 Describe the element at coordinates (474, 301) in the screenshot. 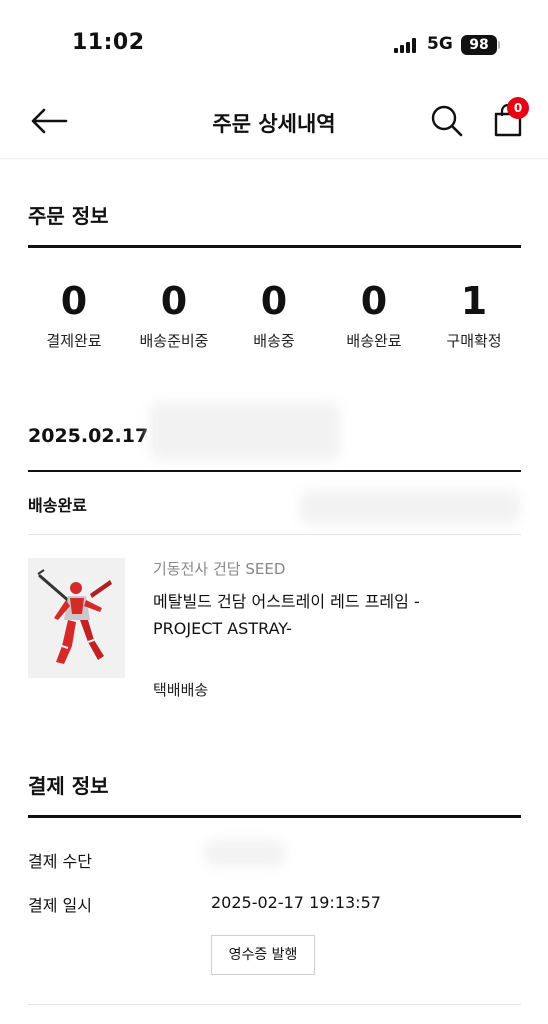

I see `stat-count: 1` at that location.